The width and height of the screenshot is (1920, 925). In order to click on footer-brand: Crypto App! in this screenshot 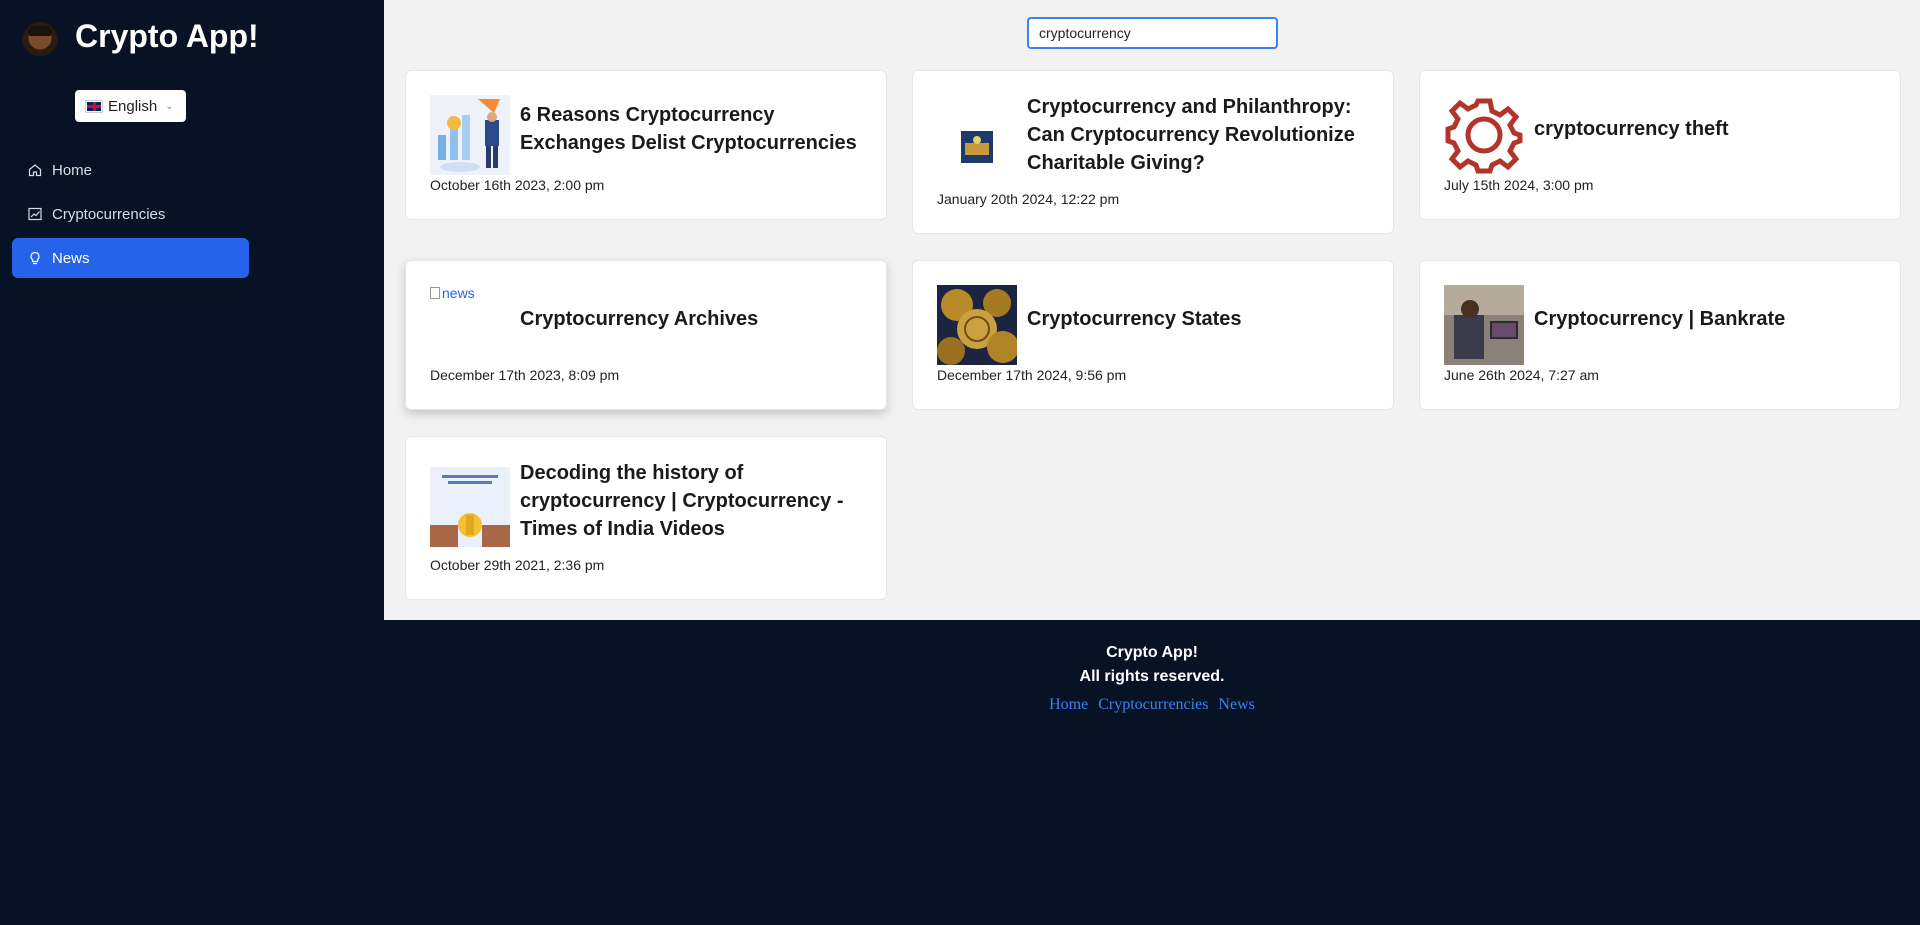, I will do `click(1152, 652)`.